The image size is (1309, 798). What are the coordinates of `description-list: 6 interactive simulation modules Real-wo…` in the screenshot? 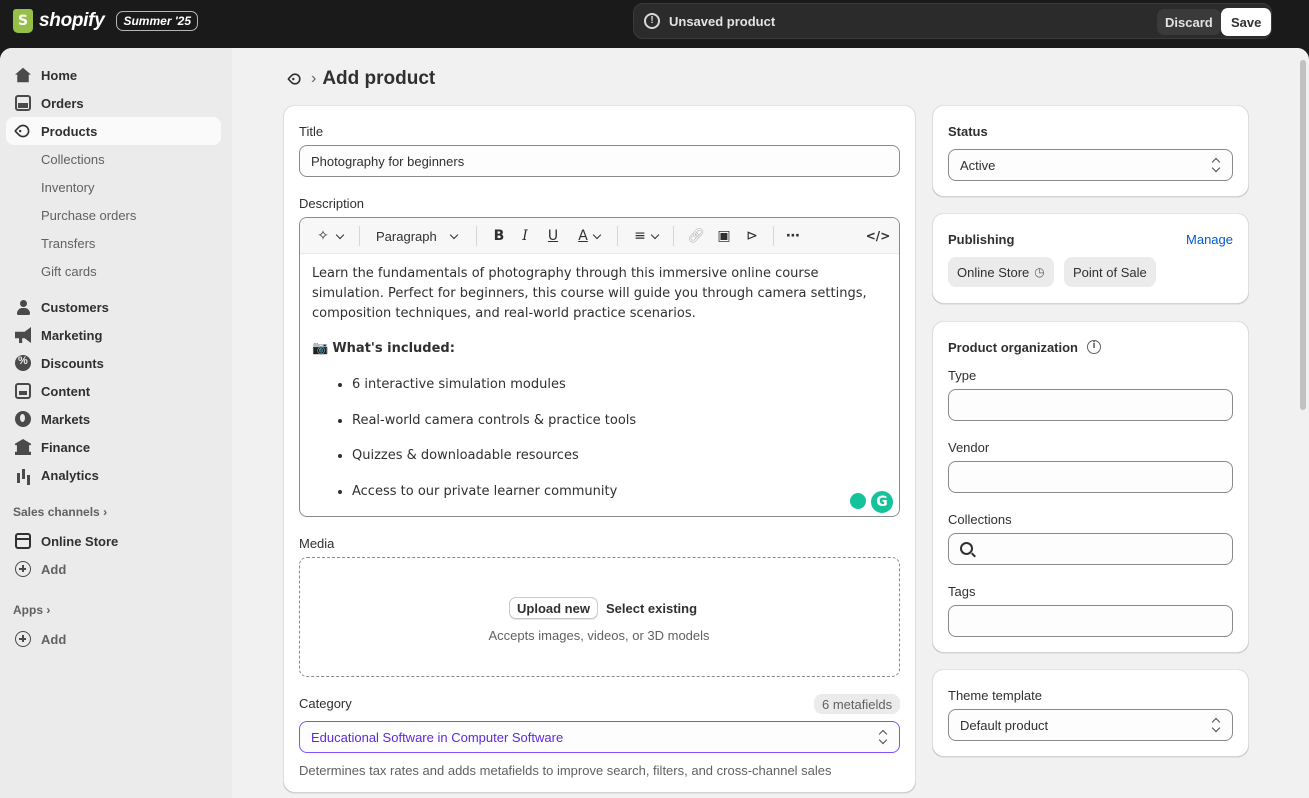 It's located at (599, 438).